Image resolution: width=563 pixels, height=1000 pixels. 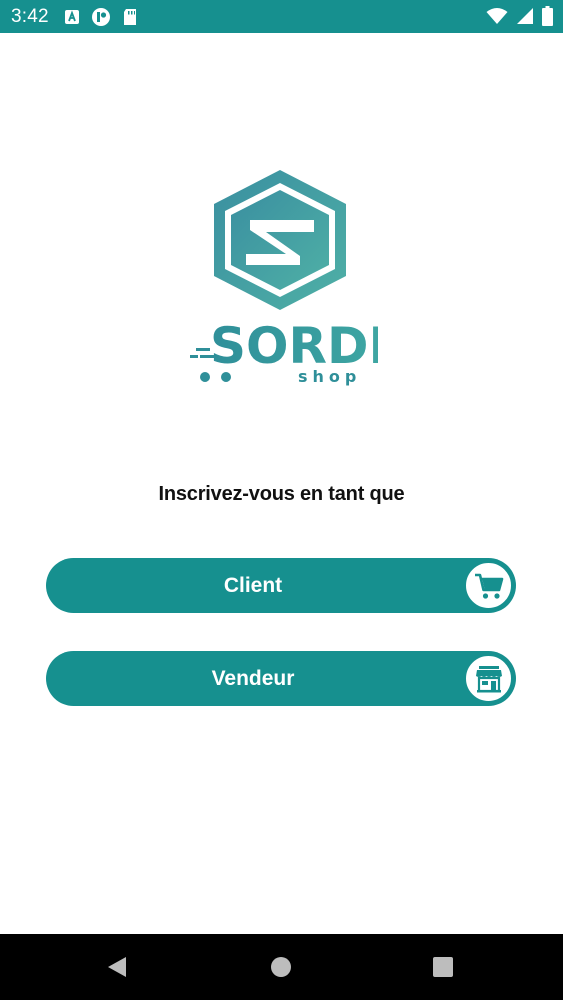 I want to click on shopping-cart-icon, so click(x=488, y=586).